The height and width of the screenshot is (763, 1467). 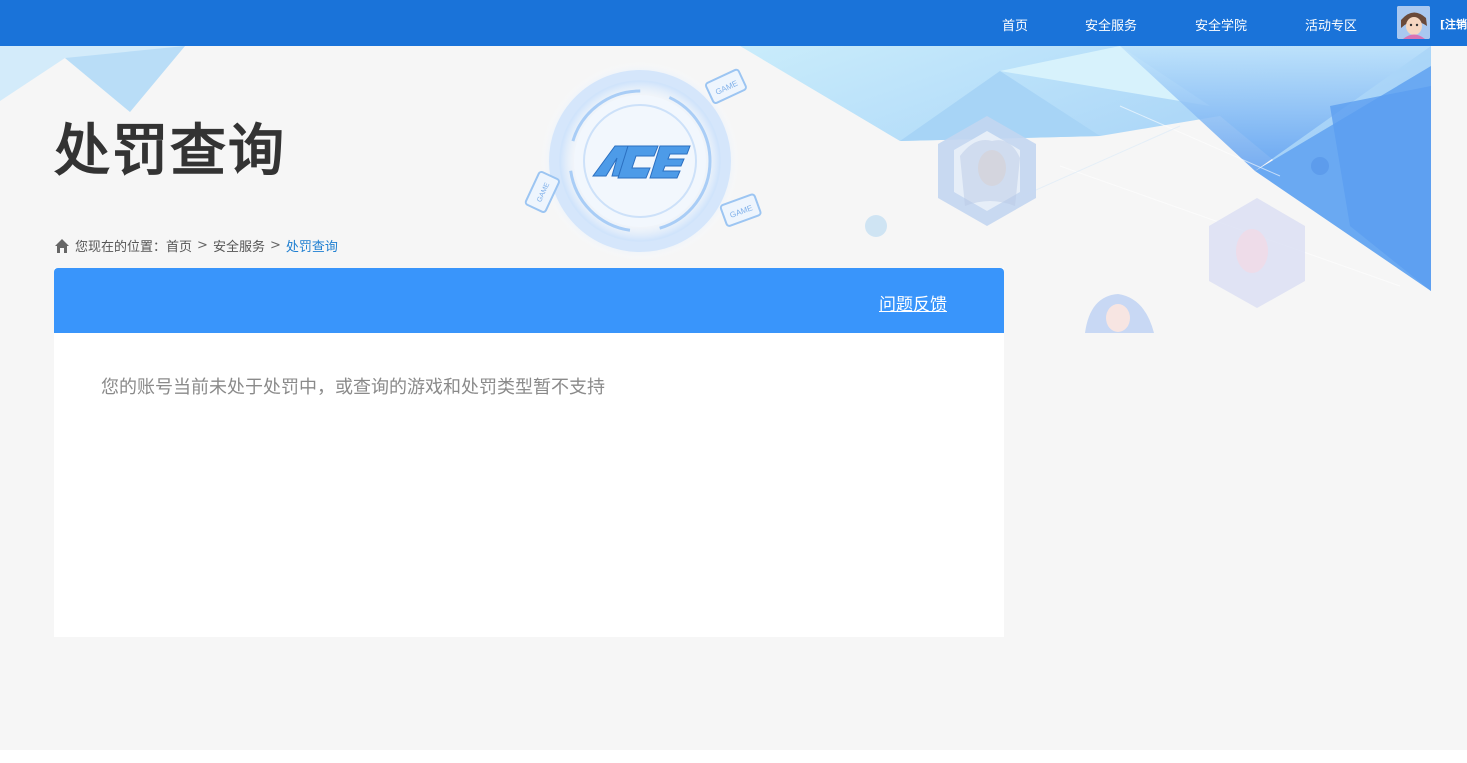 What do you see at coordinates (239, 245) in the screenshot?
I see `breadcrumb-security-service: 安全服务` at bounding box center [239, 245].